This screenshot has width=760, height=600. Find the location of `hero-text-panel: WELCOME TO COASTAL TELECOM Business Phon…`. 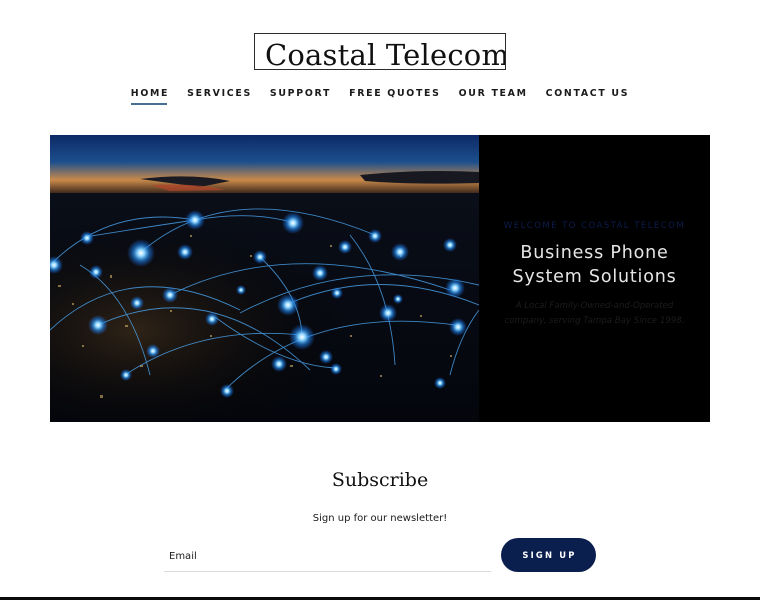

hero-text-panel: WELCOME TO COASTAL TELECOM Business Phon… is located at coordinates (594, 278).